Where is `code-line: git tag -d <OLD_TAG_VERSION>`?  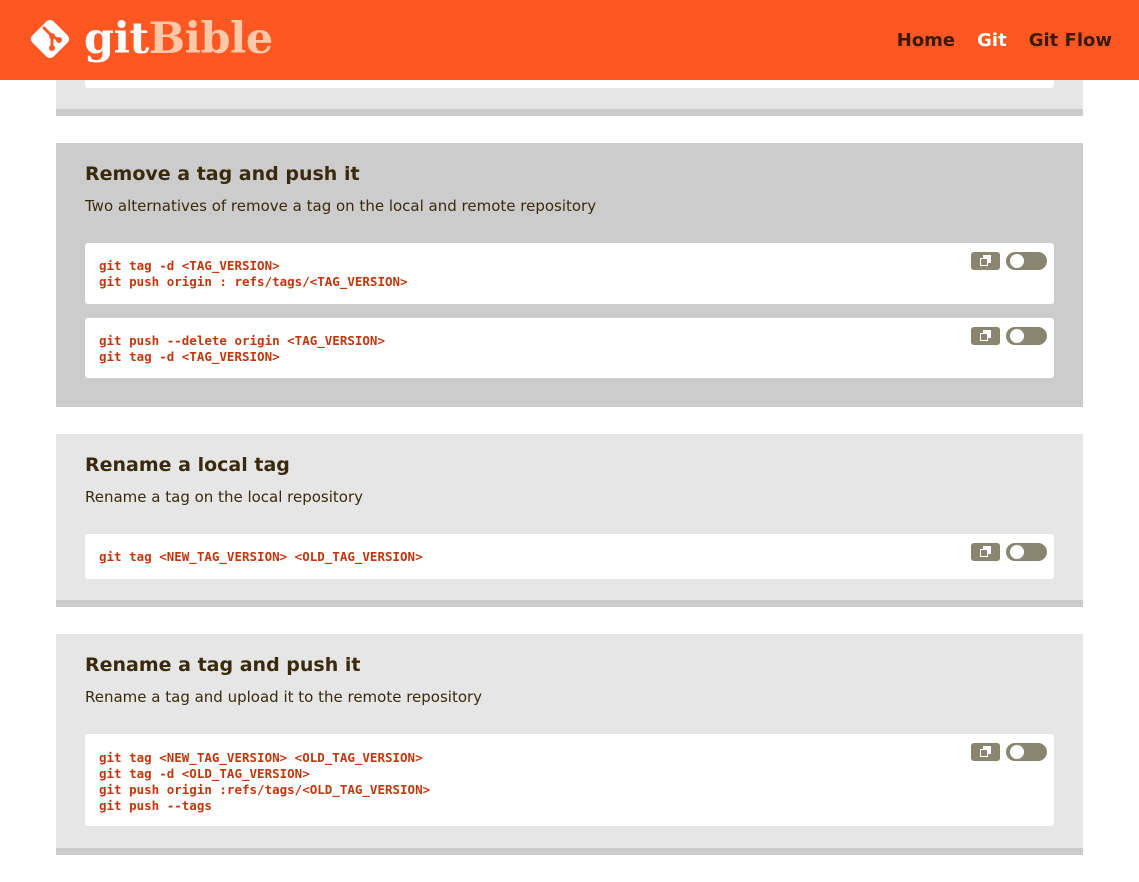 code-line: git tag -d <OLD_TAG_VERSION> is located at coordinates (204, 773).